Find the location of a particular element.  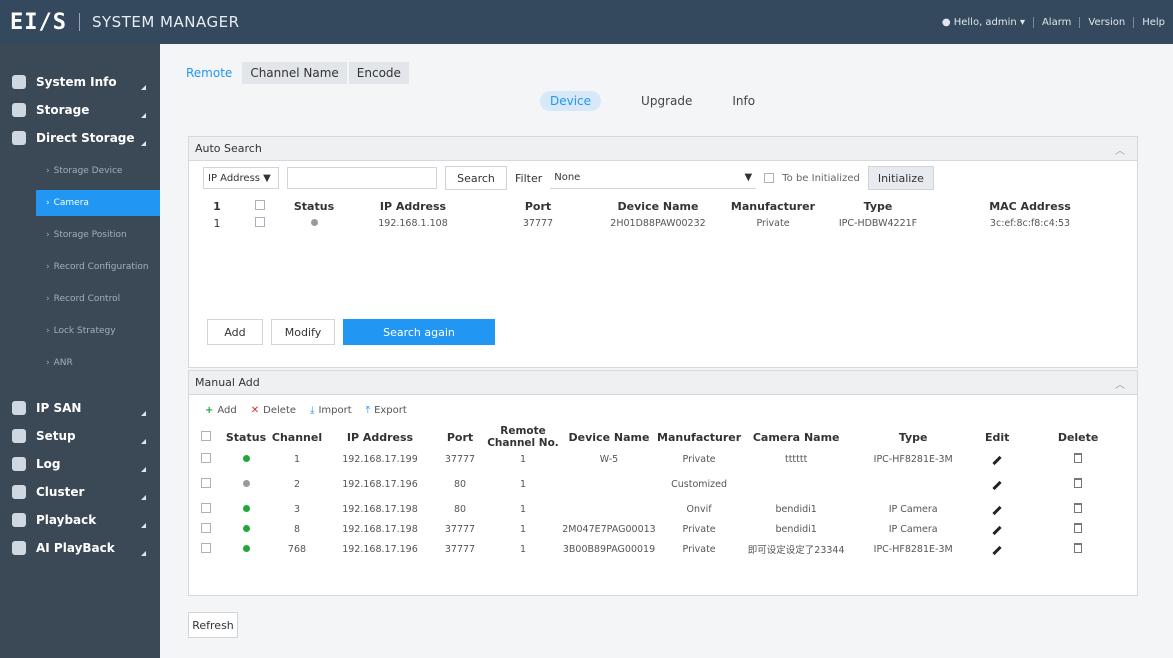

col-status: Status is located at coordinates (246, 437).